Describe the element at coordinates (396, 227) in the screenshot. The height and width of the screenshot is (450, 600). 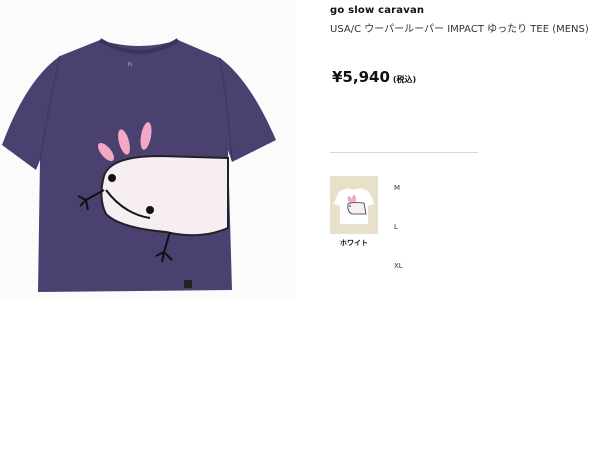
I see `size-option-l: L` at that location.